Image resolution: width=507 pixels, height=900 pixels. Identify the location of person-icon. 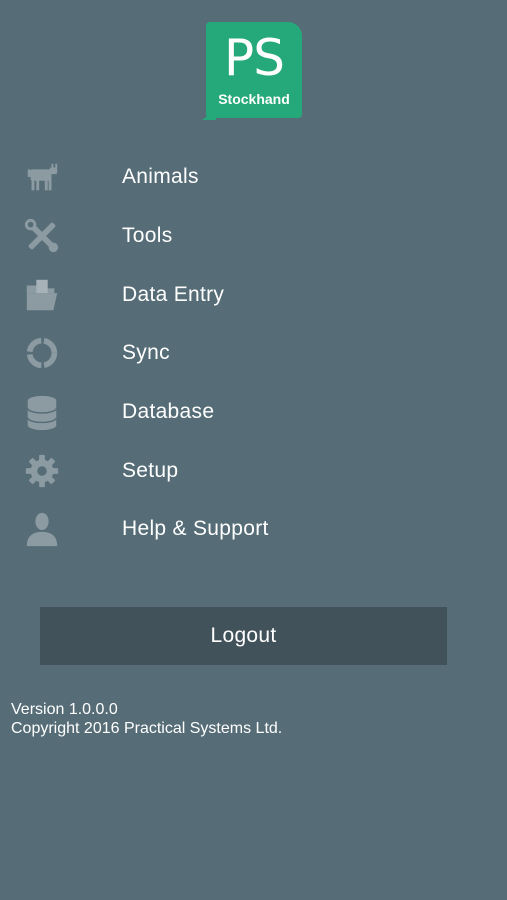
(42, 529).